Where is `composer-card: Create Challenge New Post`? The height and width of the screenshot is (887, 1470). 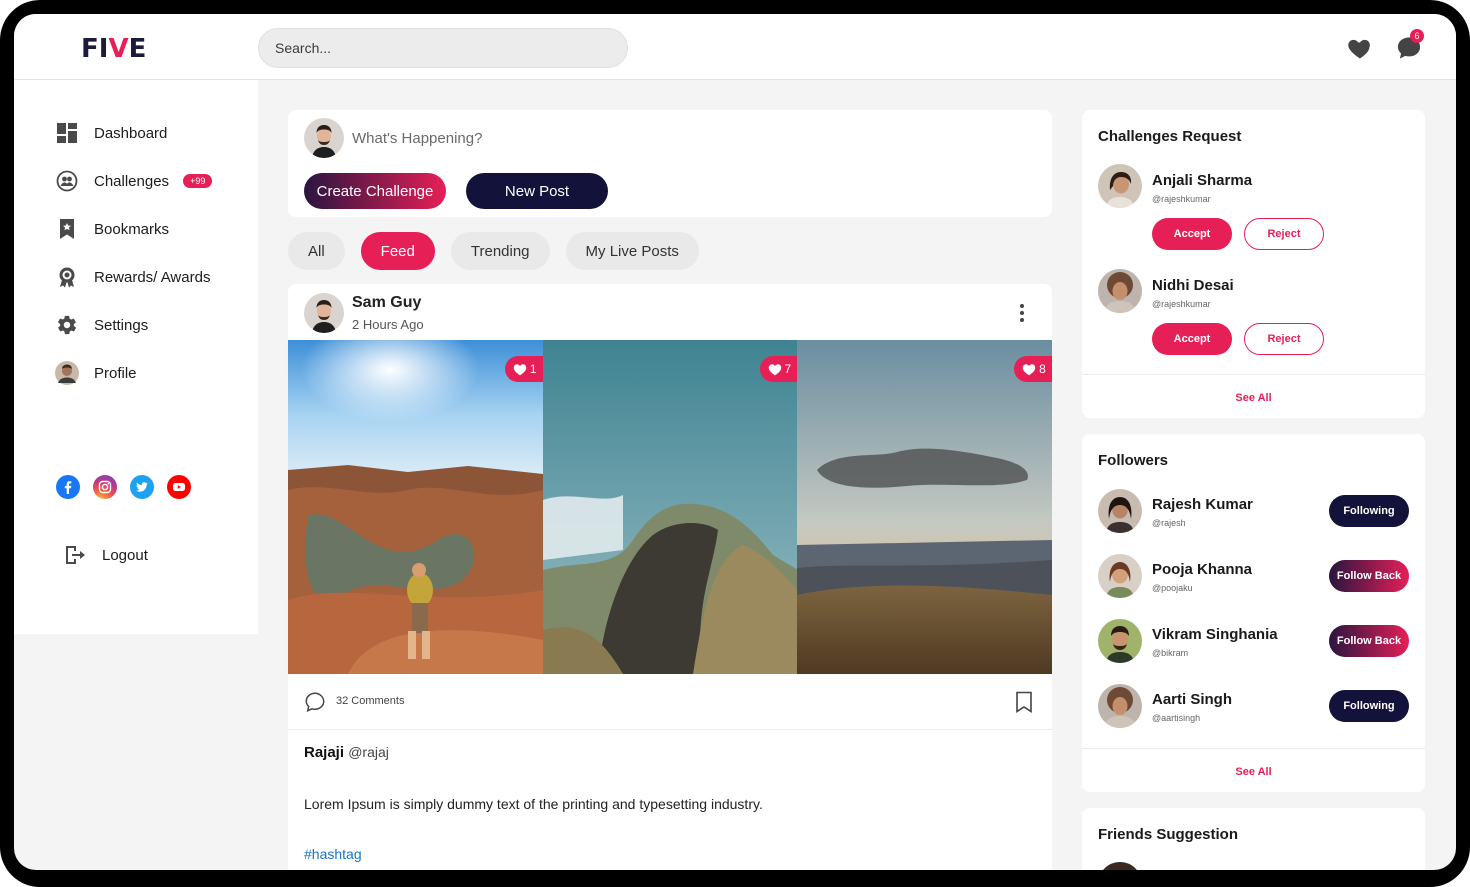
composer-card: Create Challenge New Post is located at coordinates (670, 163).